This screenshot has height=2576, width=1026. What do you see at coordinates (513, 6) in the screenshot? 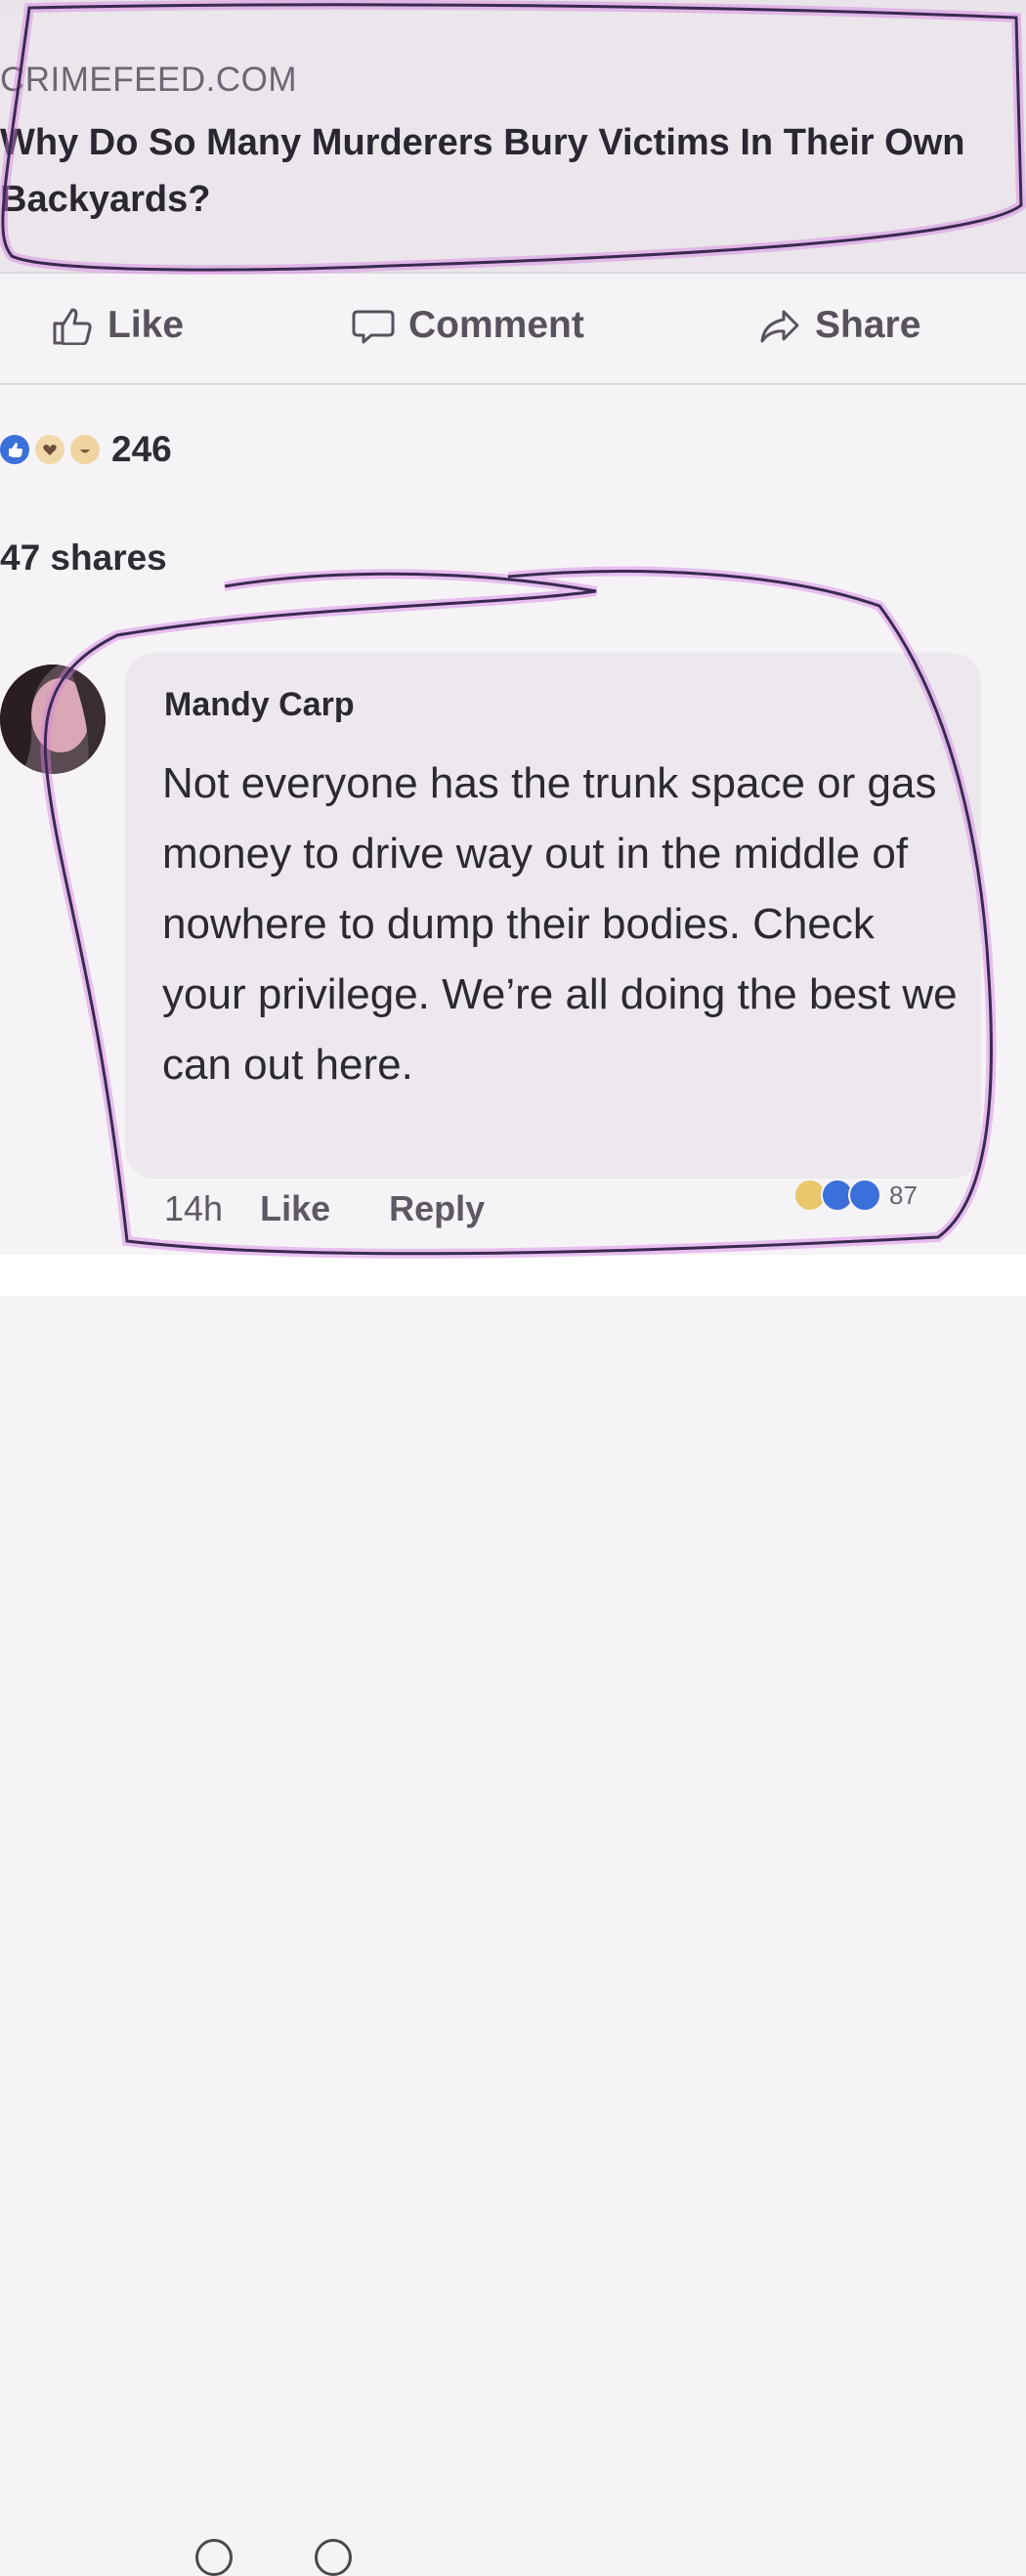
I see `top-edge` at bounding box center [513, 6].